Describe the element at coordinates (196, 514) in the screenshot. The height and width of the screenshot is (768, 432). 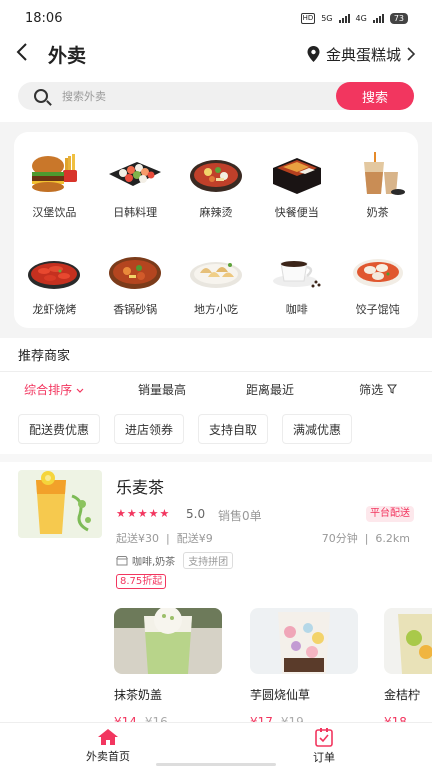
I see `shop-rating: 5.0` at that location.